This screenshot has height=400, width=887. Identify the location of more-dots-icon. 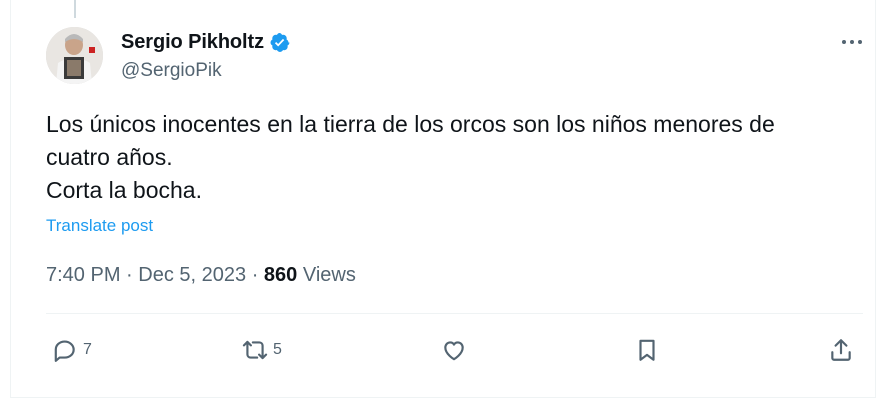
(852, 42).